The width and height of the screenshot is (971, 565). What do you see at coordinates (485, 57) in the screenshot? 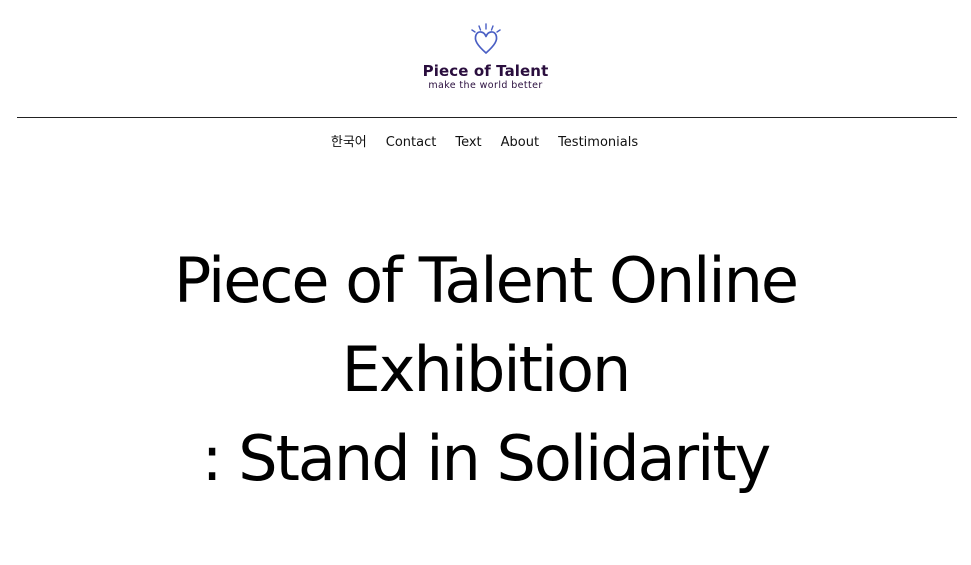
I see `site-logo: Piece of Talent make the world better` at bounding box center [485, 57].